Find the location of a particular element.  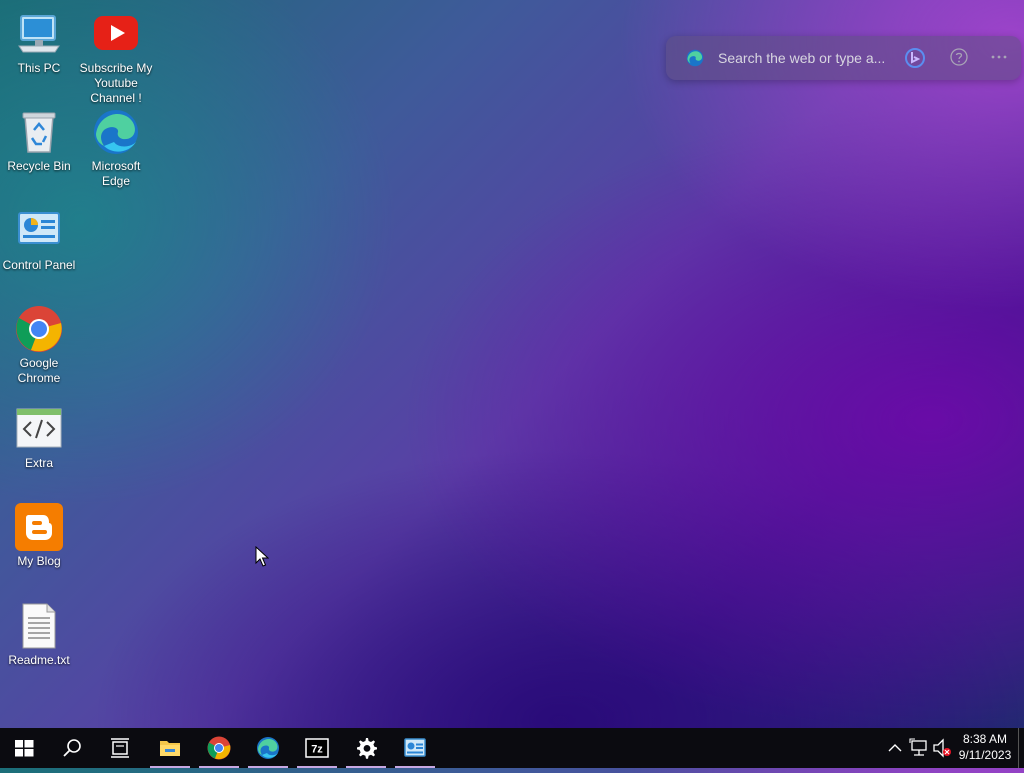

desktop-icon-label: Google Chrome is located at coordinates (39, 370).